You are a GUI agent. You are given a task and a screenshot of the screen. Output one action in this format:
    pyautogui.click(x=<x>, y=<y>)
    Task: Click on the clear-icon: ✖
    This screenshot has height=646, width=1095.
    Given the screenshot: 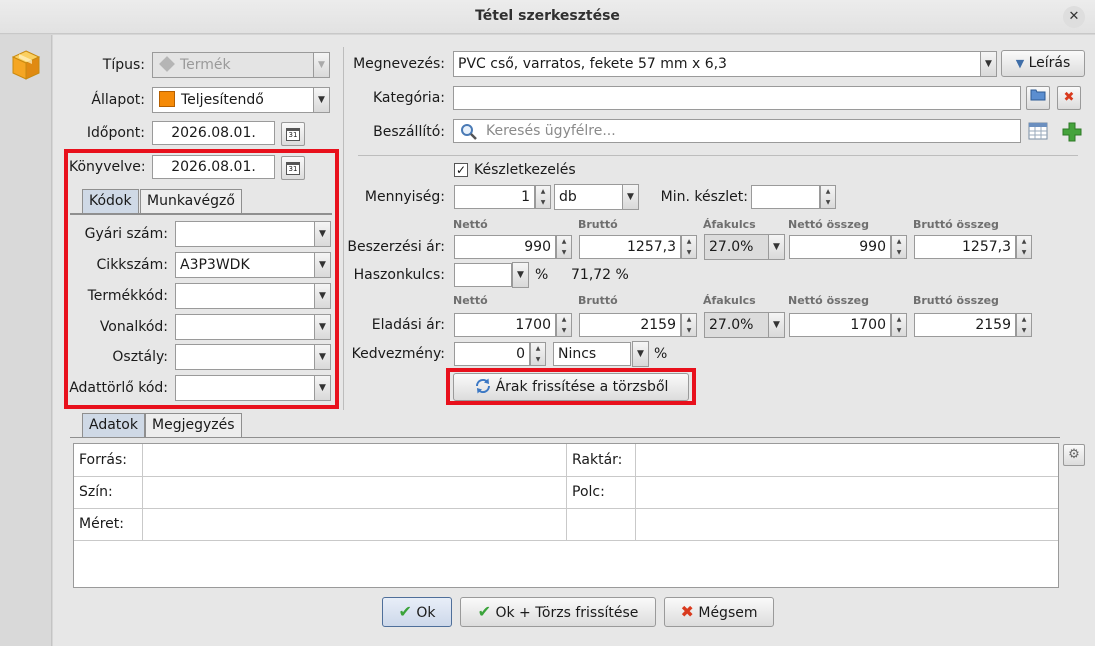 What is the action you would take?
    pyautogui.click(x=1069, y=98)
    